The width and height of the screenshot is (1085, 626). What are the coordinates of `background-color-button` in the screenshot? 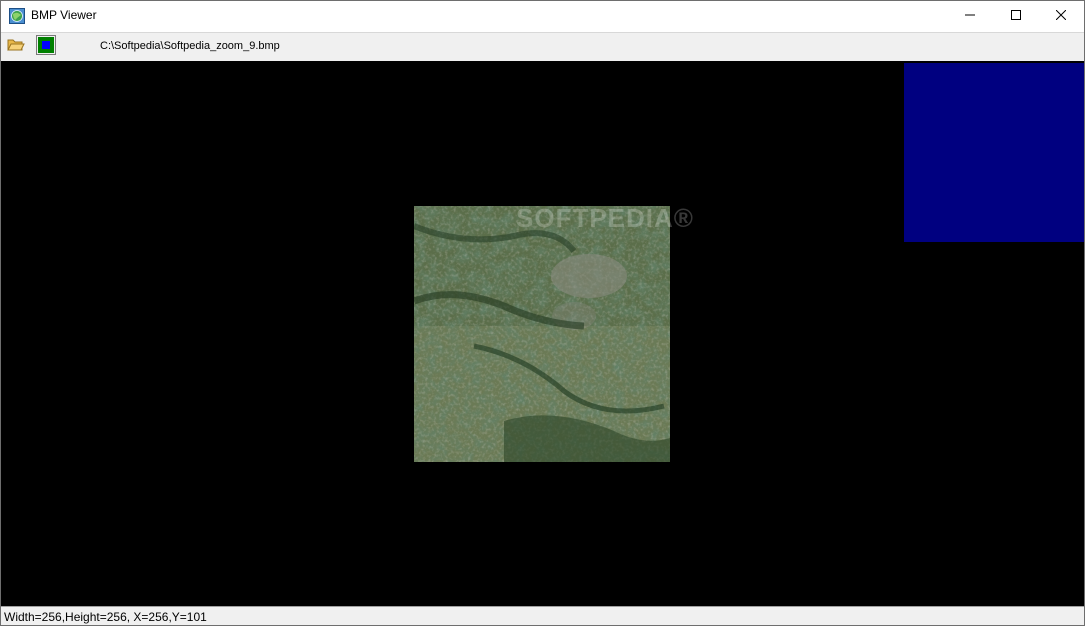 It's located at (46, 47).